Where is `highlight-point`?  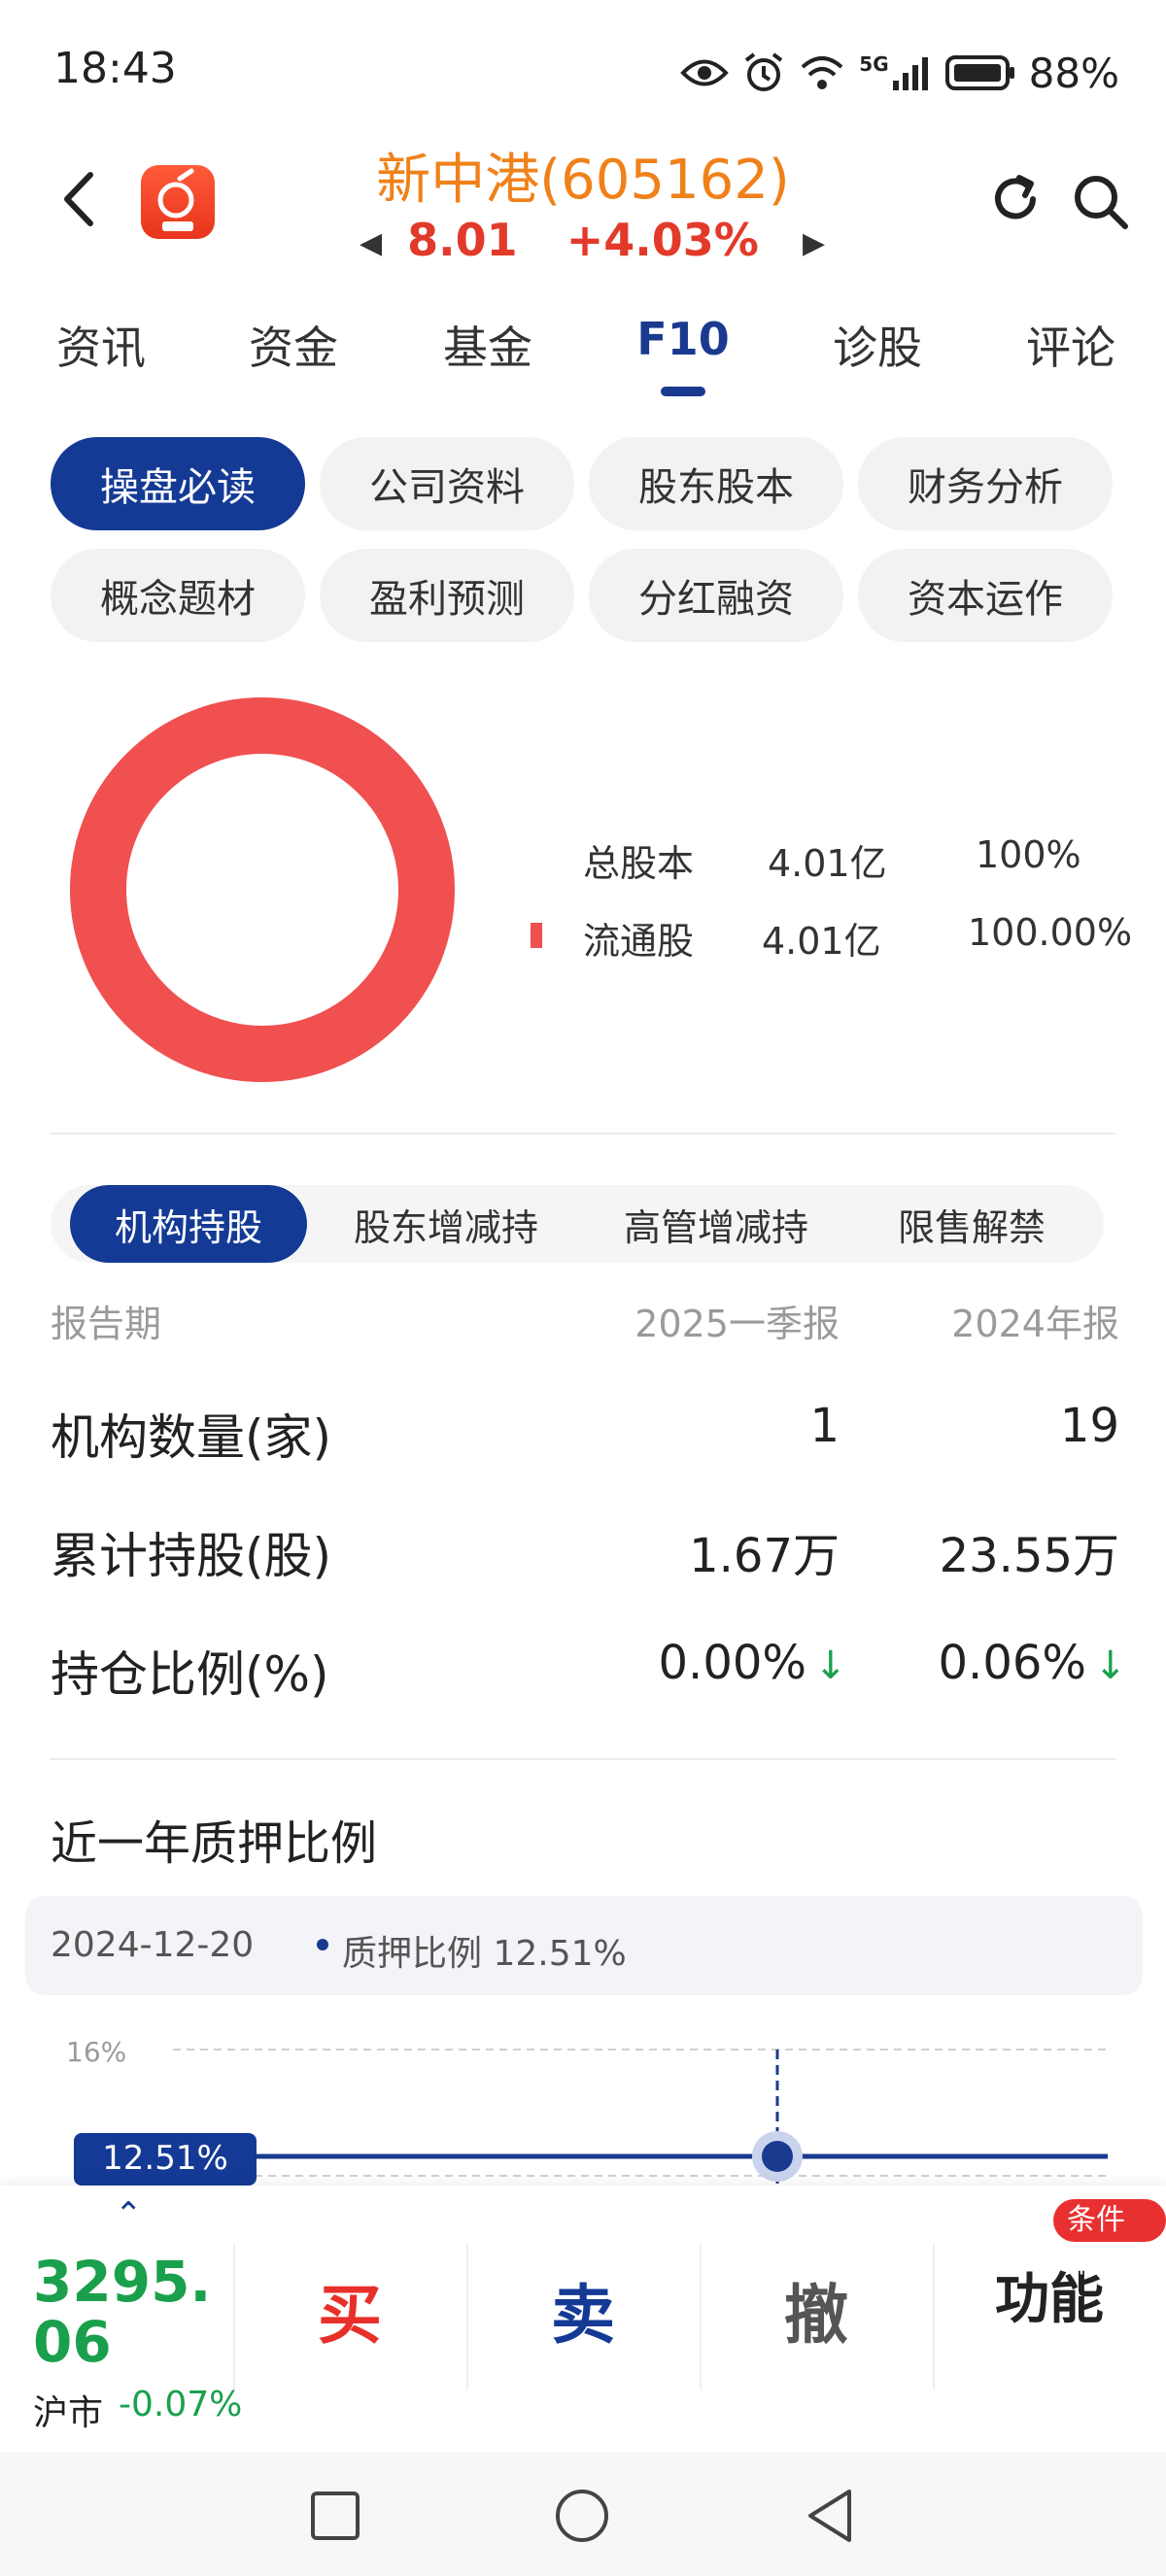
highlight-point is located at coordinates (777, 2156).